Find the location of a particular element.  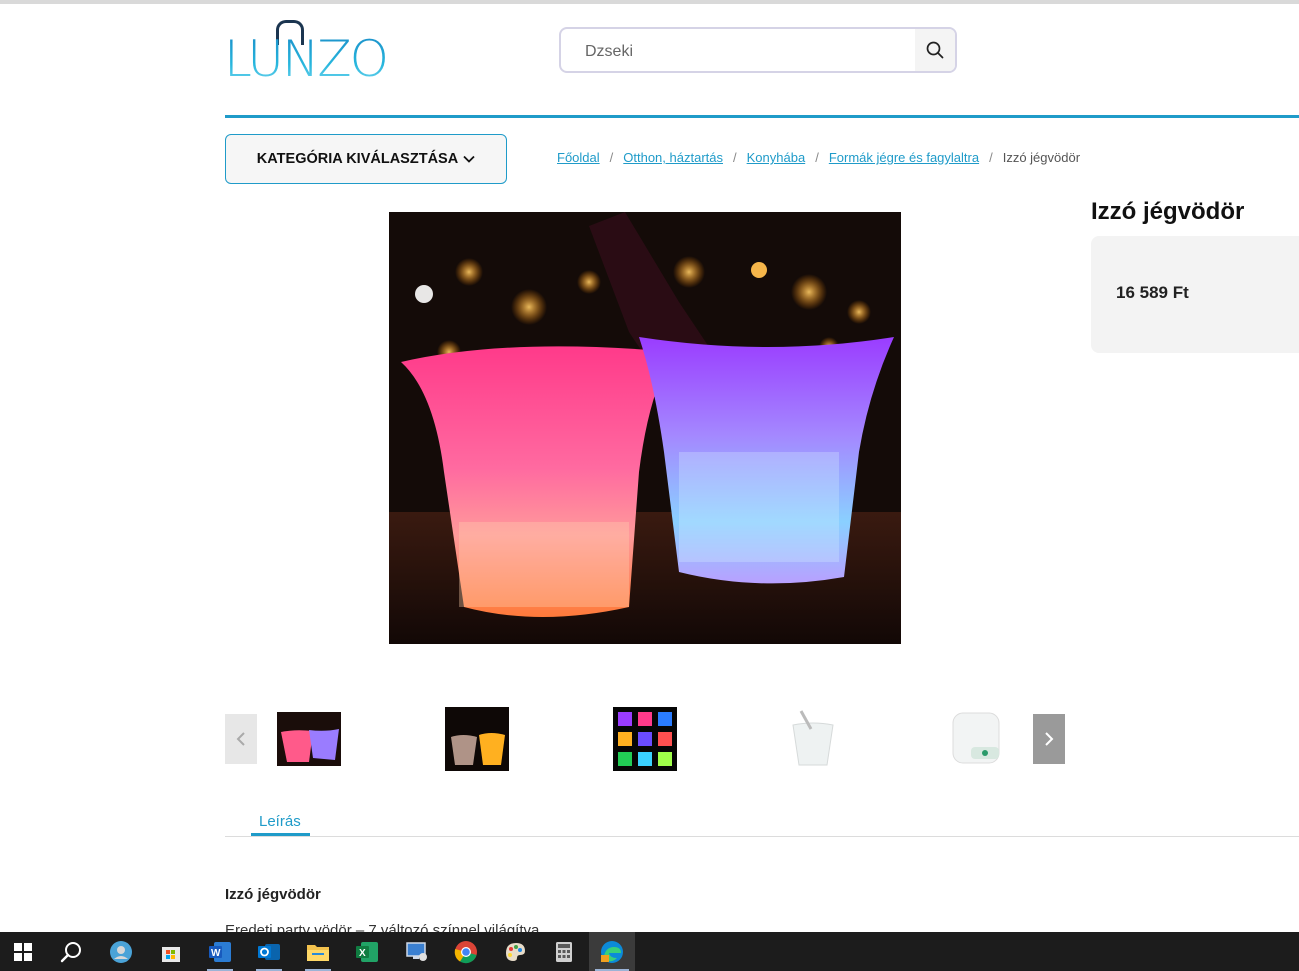

chrome-icon is located at coordinates (465, 951).